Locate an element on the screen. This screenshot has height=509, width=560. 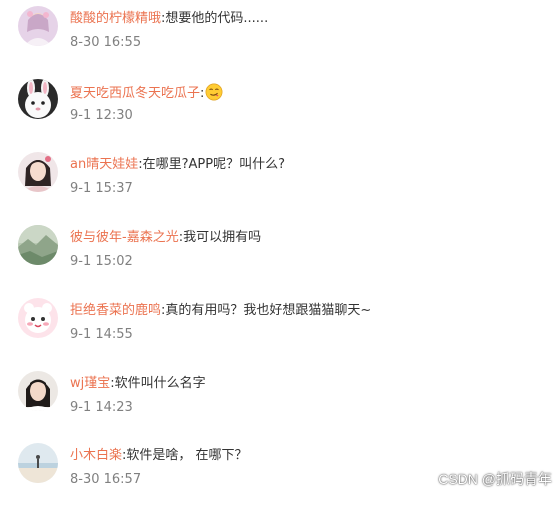
avatar-girl-dark-hair-icon is located at coordinates (38, 391).